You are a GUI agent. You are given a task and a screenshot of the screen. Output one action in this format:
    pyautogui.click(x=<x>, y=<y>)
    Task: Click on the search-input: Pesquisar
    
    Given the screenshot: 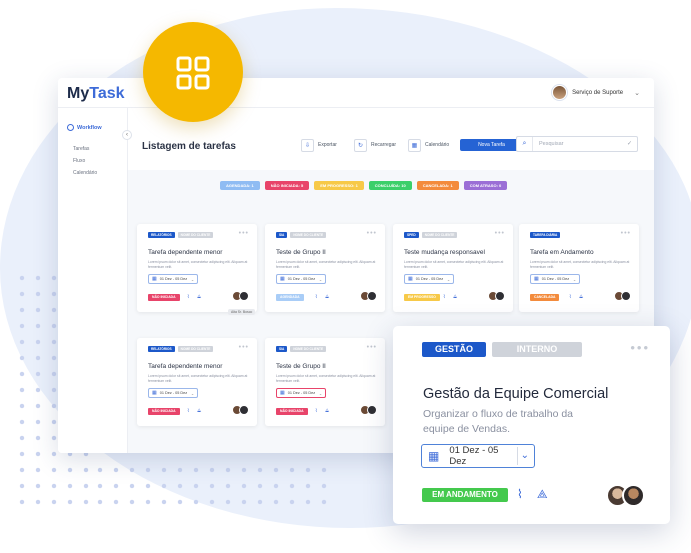 What is the action you would take?
    pyautogui.click(x=551, y=144)
    